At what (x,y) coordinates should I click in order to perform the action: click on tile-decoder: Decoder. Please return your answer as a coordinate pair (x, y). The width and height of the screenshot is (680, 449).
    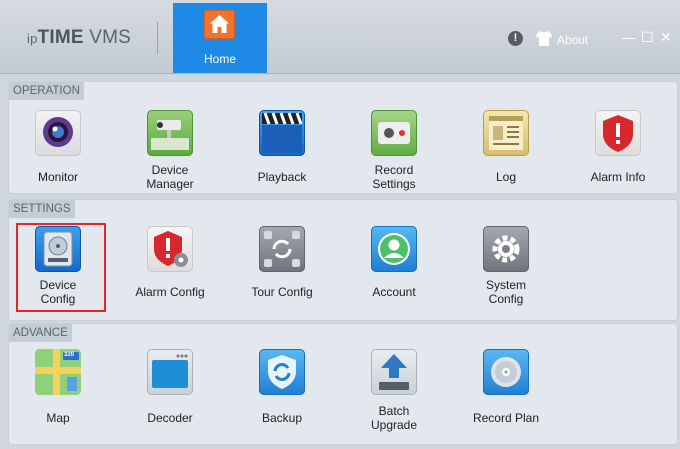
    Looking at the image, I should click on (170, 384).